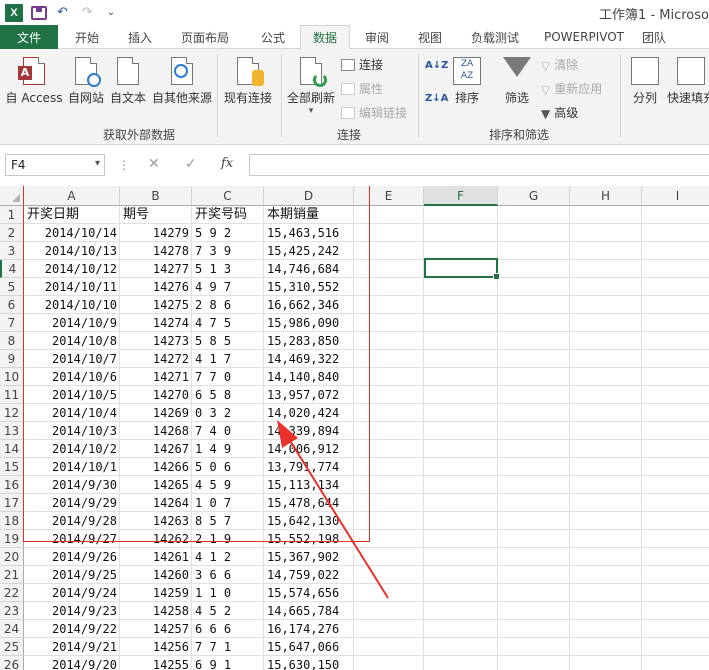 This screenshot has width=709, height=670. Describe the element at coordinates (12, 663) in the screenshot. I see `row-header-26: 26` at that location.